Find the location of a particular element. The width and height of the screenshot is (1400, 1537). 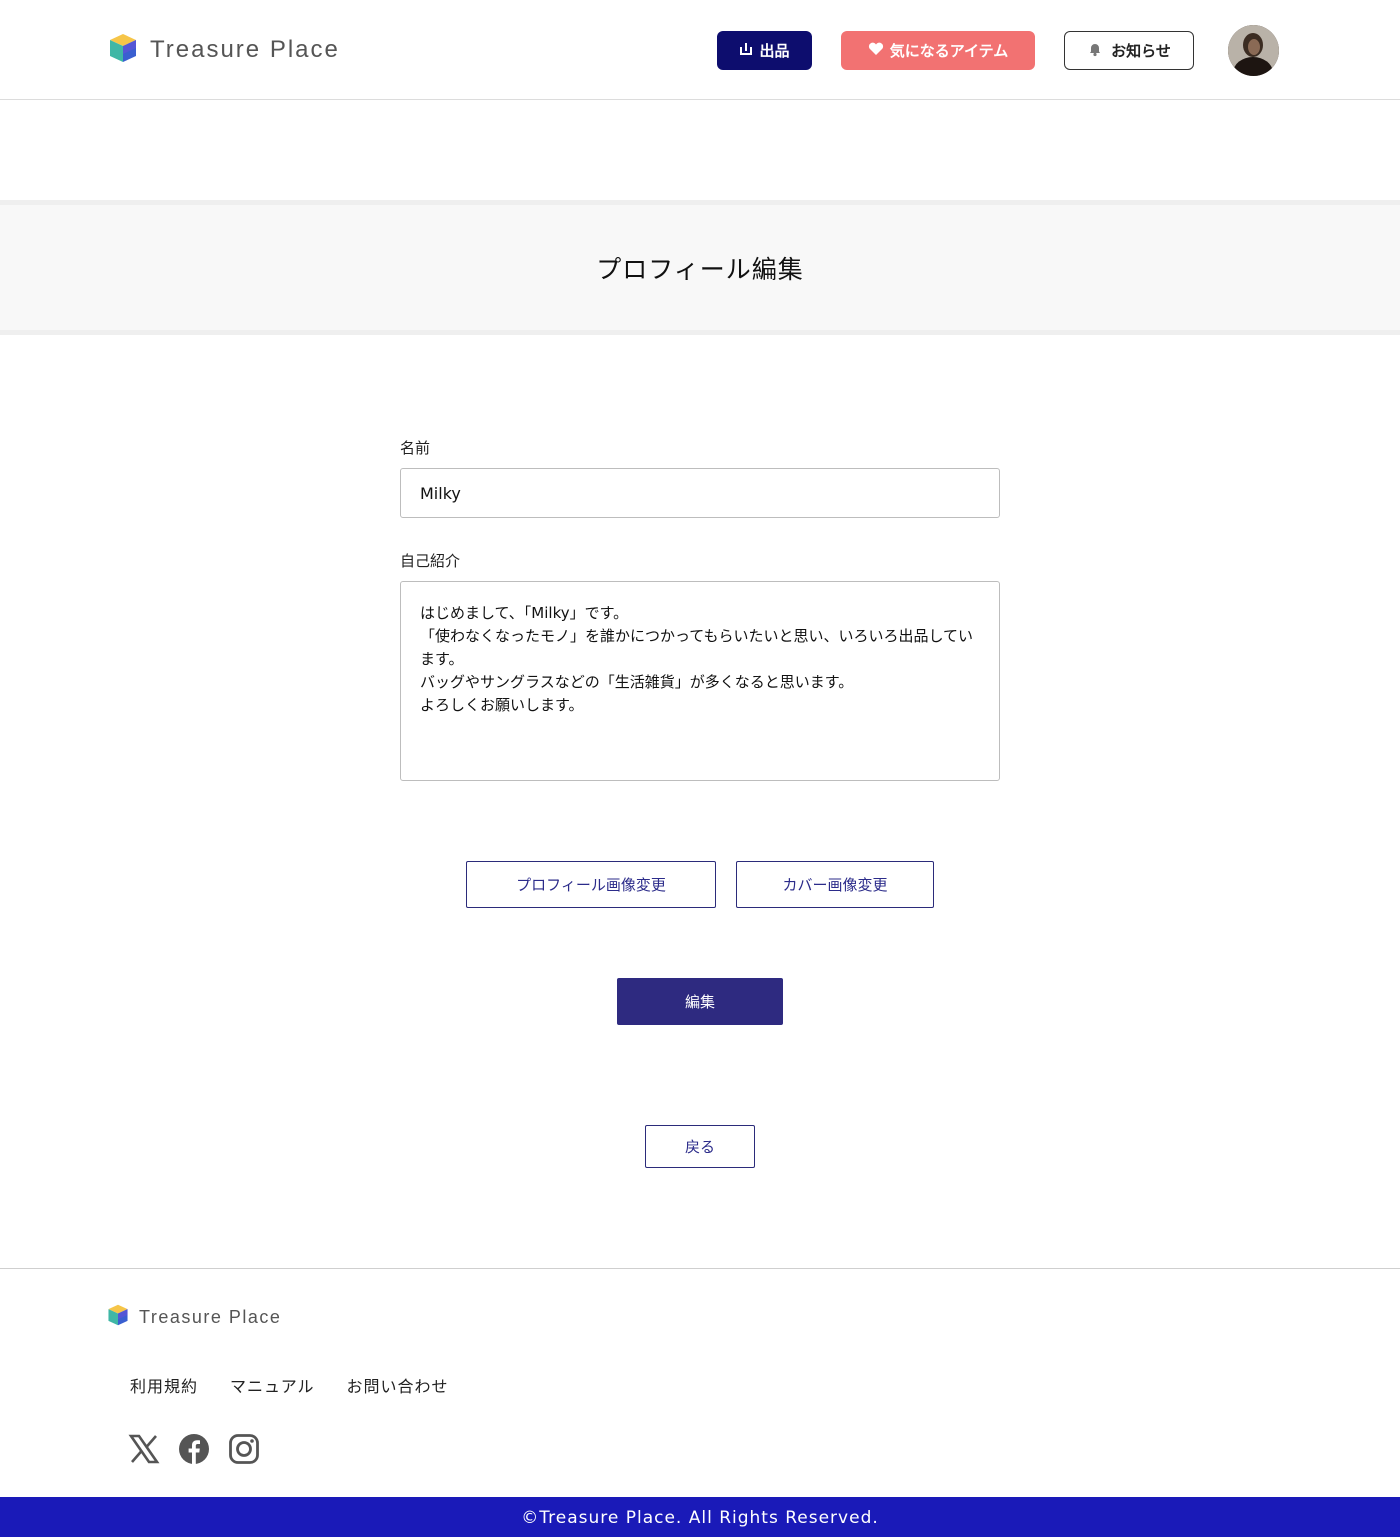

footer-nav: 利用規約 マニュアル お問い合わせ is located at coordinates (289, 1385).